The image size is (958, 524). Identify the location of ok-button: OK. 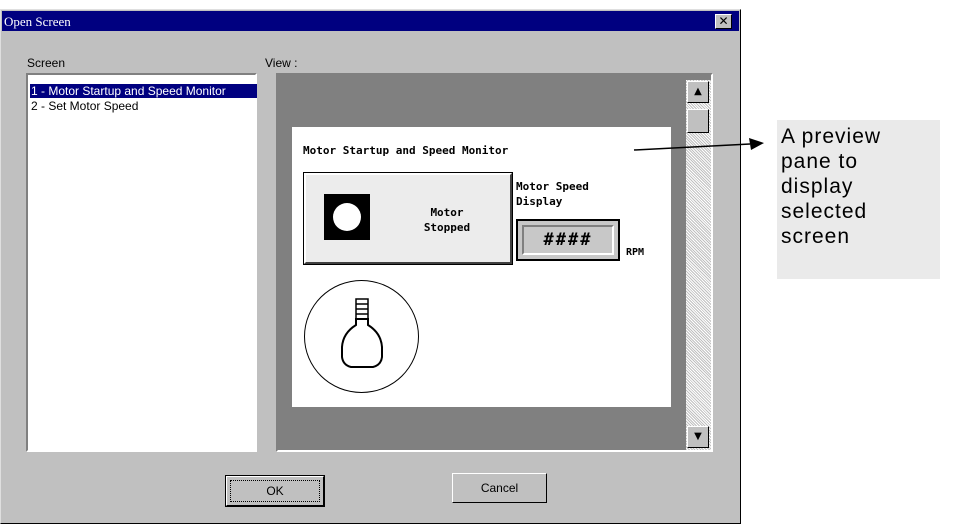
(275, 491).